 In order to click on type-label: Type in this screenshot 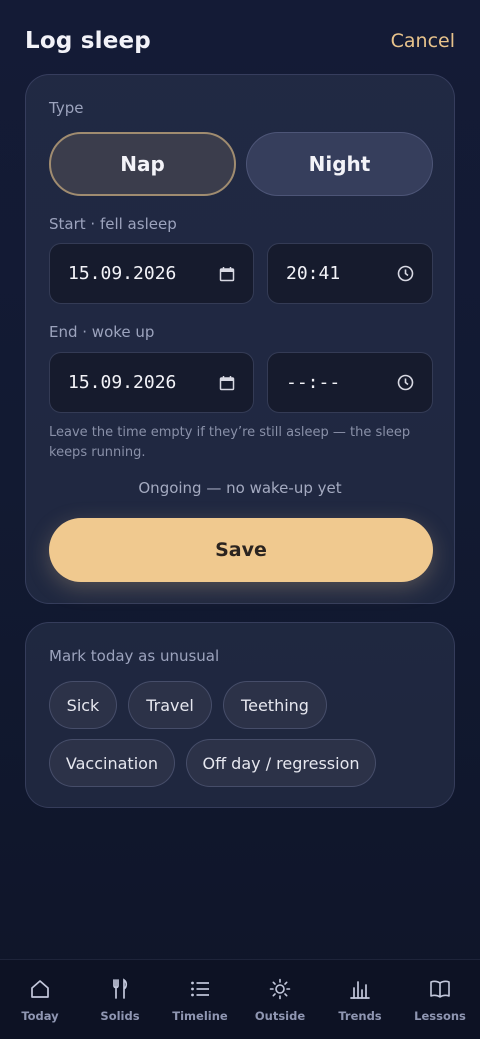, I will do `click(66, 108)`.